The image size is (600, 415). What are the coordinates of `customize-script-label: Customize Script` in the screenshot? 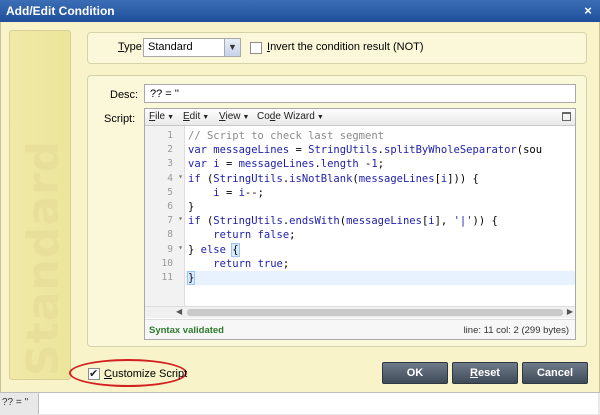 It's located at (145, 374).